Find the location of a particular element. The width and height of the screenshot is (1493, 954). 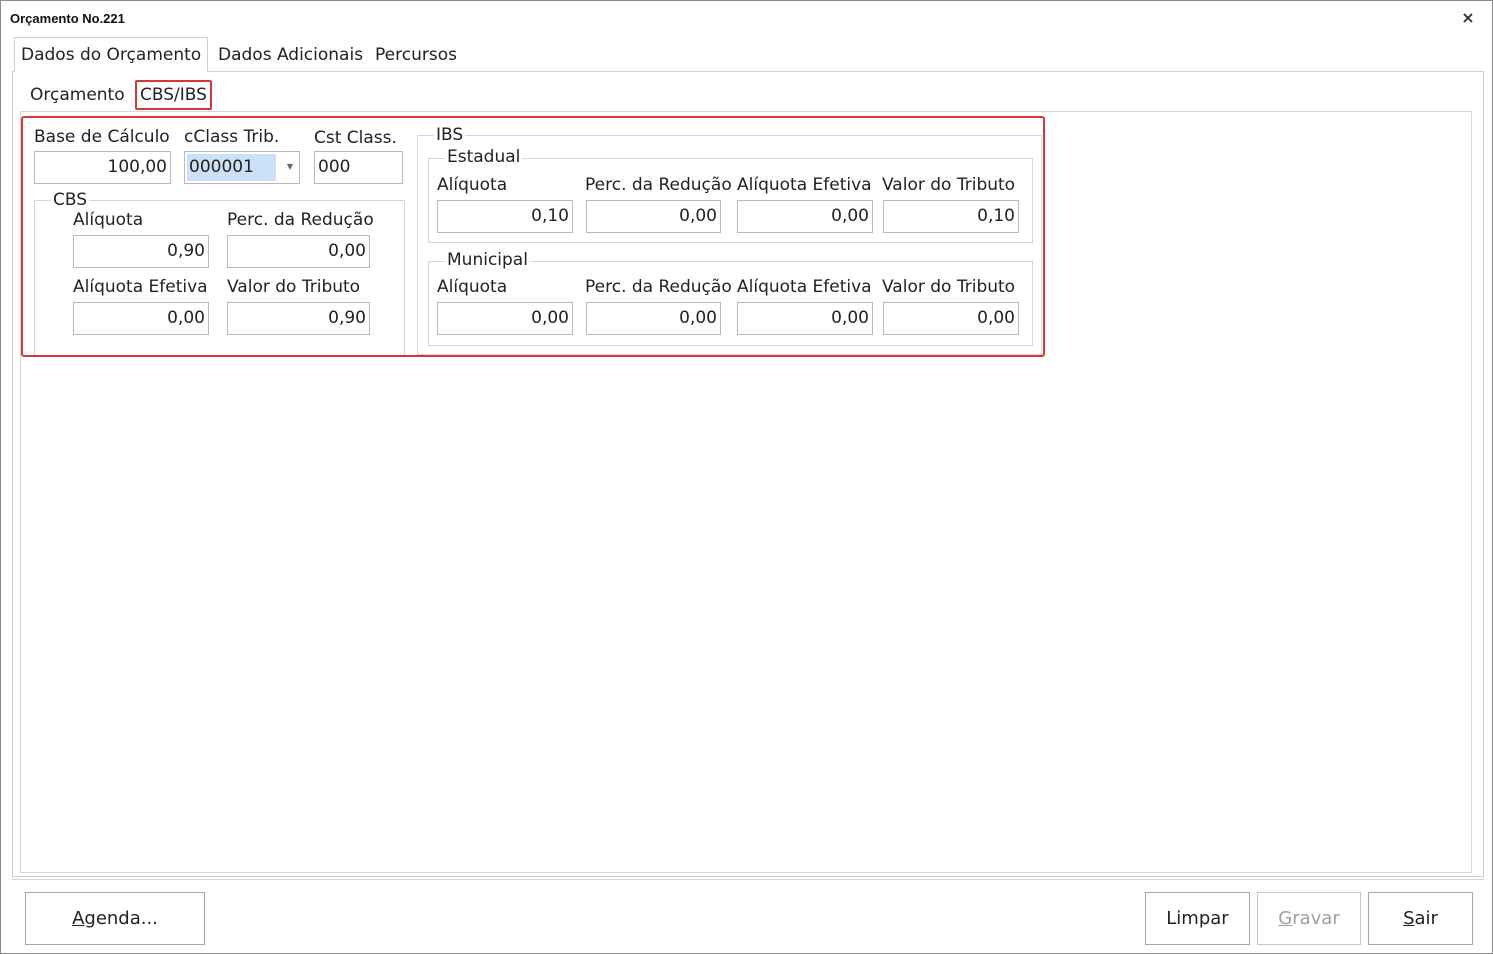

sair-button: Sair is located at coordinates (1420, 918).